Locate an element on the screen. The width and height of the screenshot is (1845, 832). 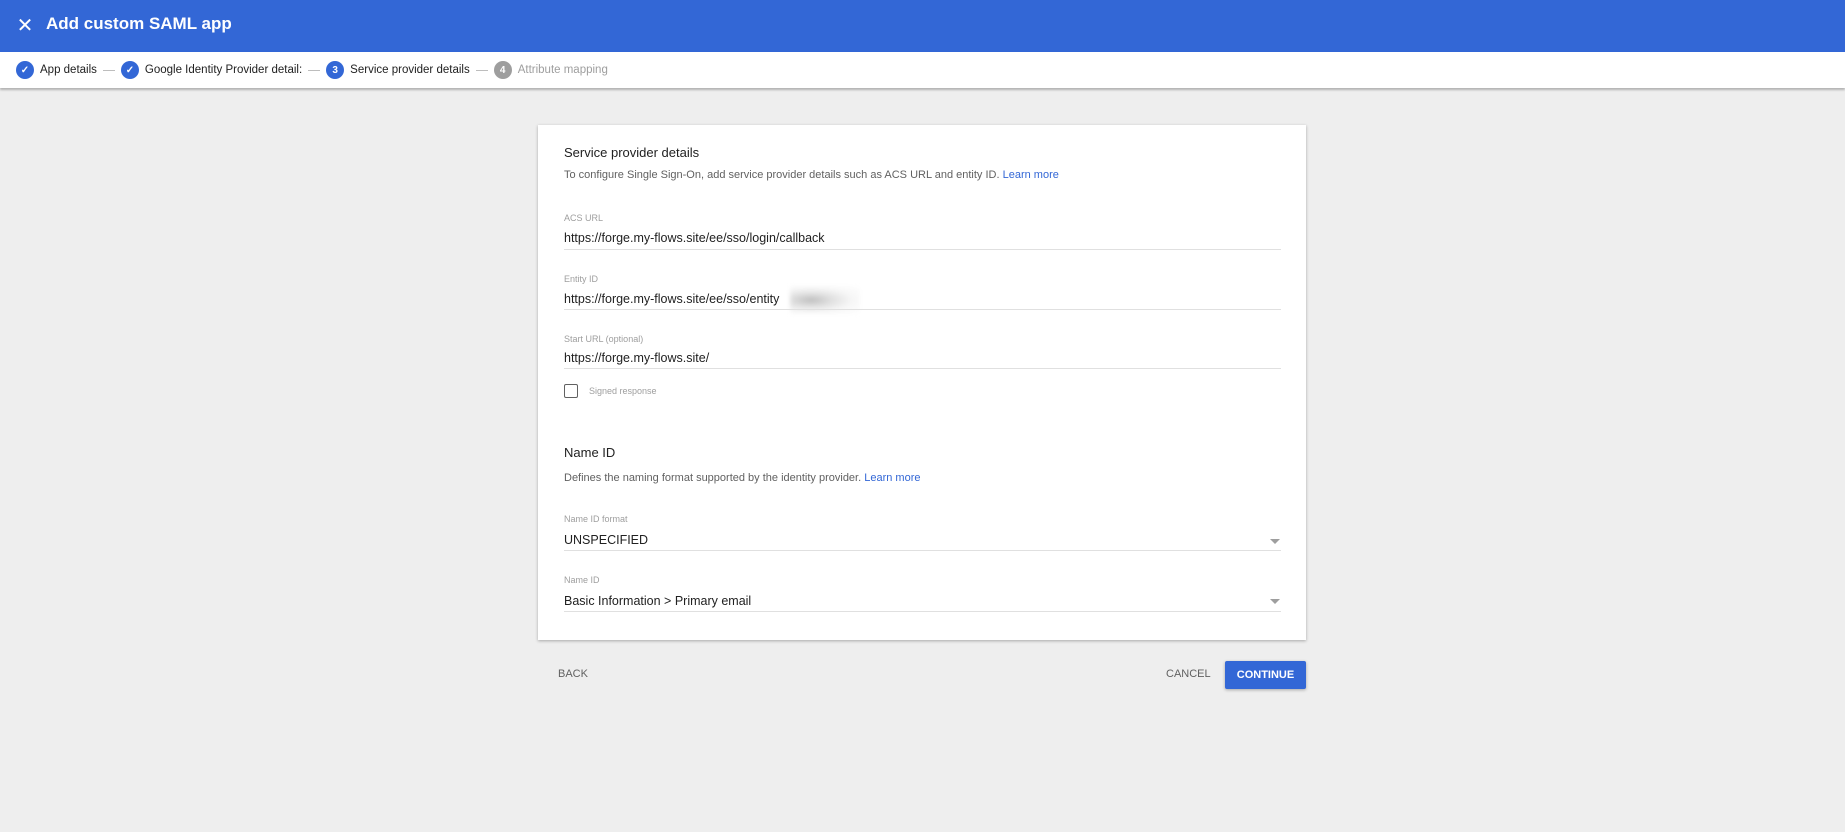
name-id-format-select: UNSPECIFIED is located at coordinates (606, 540).